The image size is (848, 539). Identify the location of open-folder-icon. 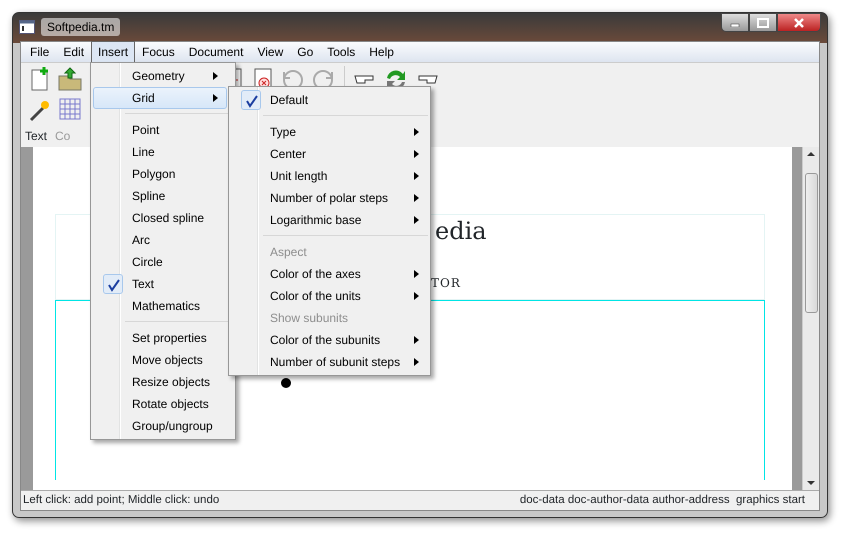
(70, 79).